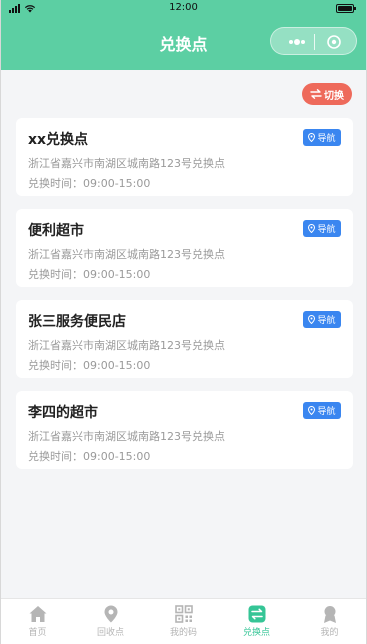 The image size is (367, 644). Describe the element at coordinates (58, 140) in the screenshot. I see `store-name: xx兑换点` at that location.